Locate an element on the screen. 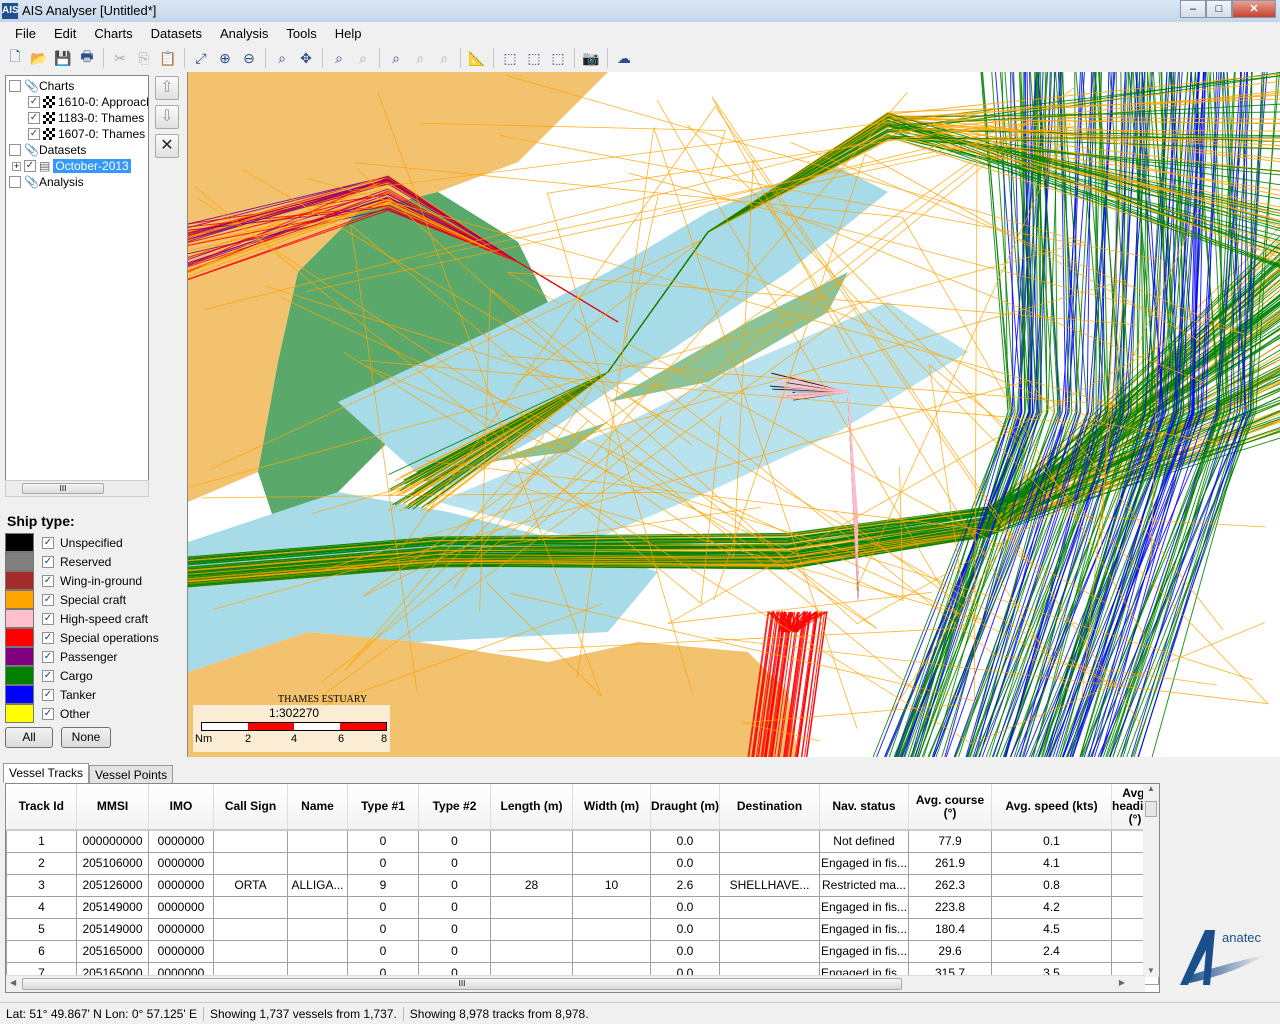  save-button: 💾 is located at coordinates (63, 58).